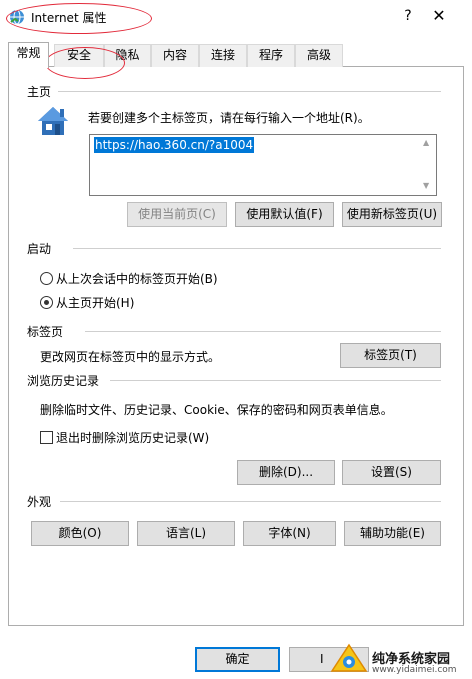 Image resolution: width=472 pixels, height=679 pixels. I want to click on security-tab-annotation-oval, so click(85, 63).